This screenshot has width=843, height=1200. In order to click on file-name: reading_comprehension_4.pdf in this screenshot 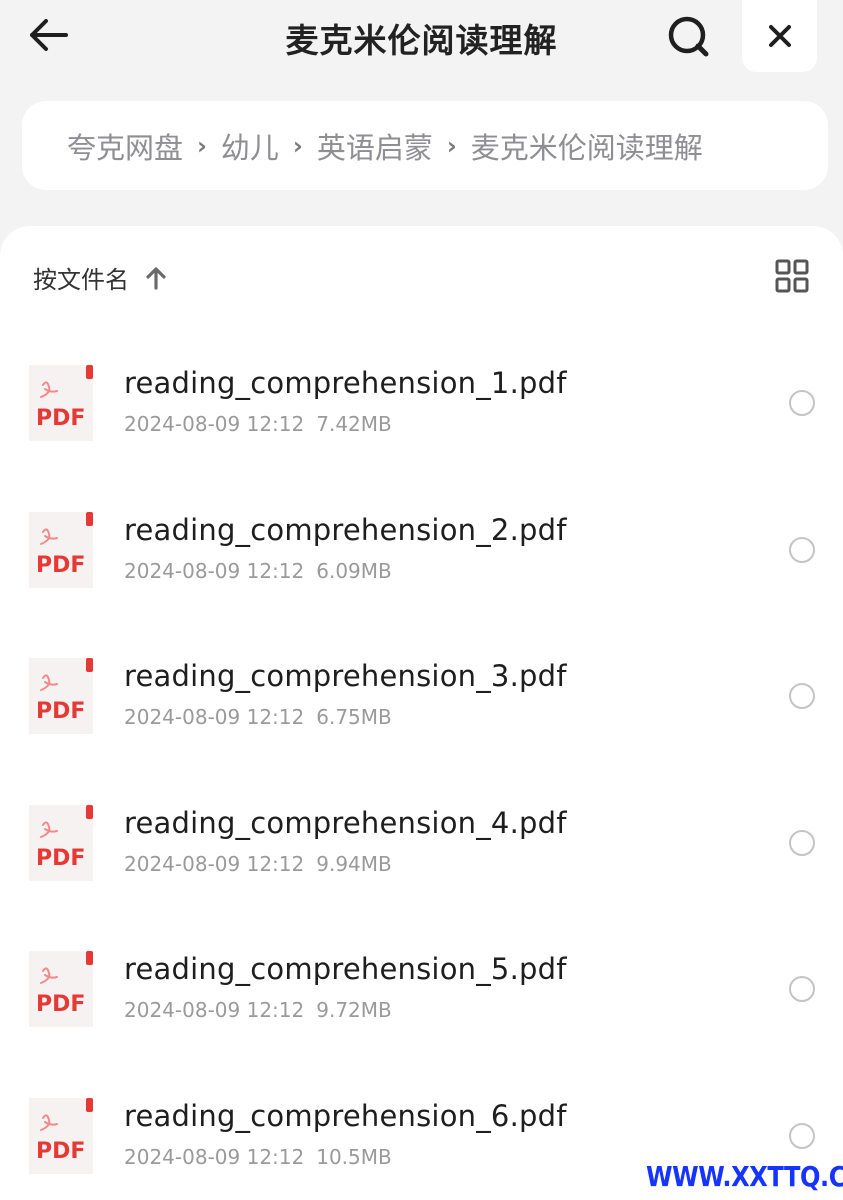, I will do `click(345, 822)`.